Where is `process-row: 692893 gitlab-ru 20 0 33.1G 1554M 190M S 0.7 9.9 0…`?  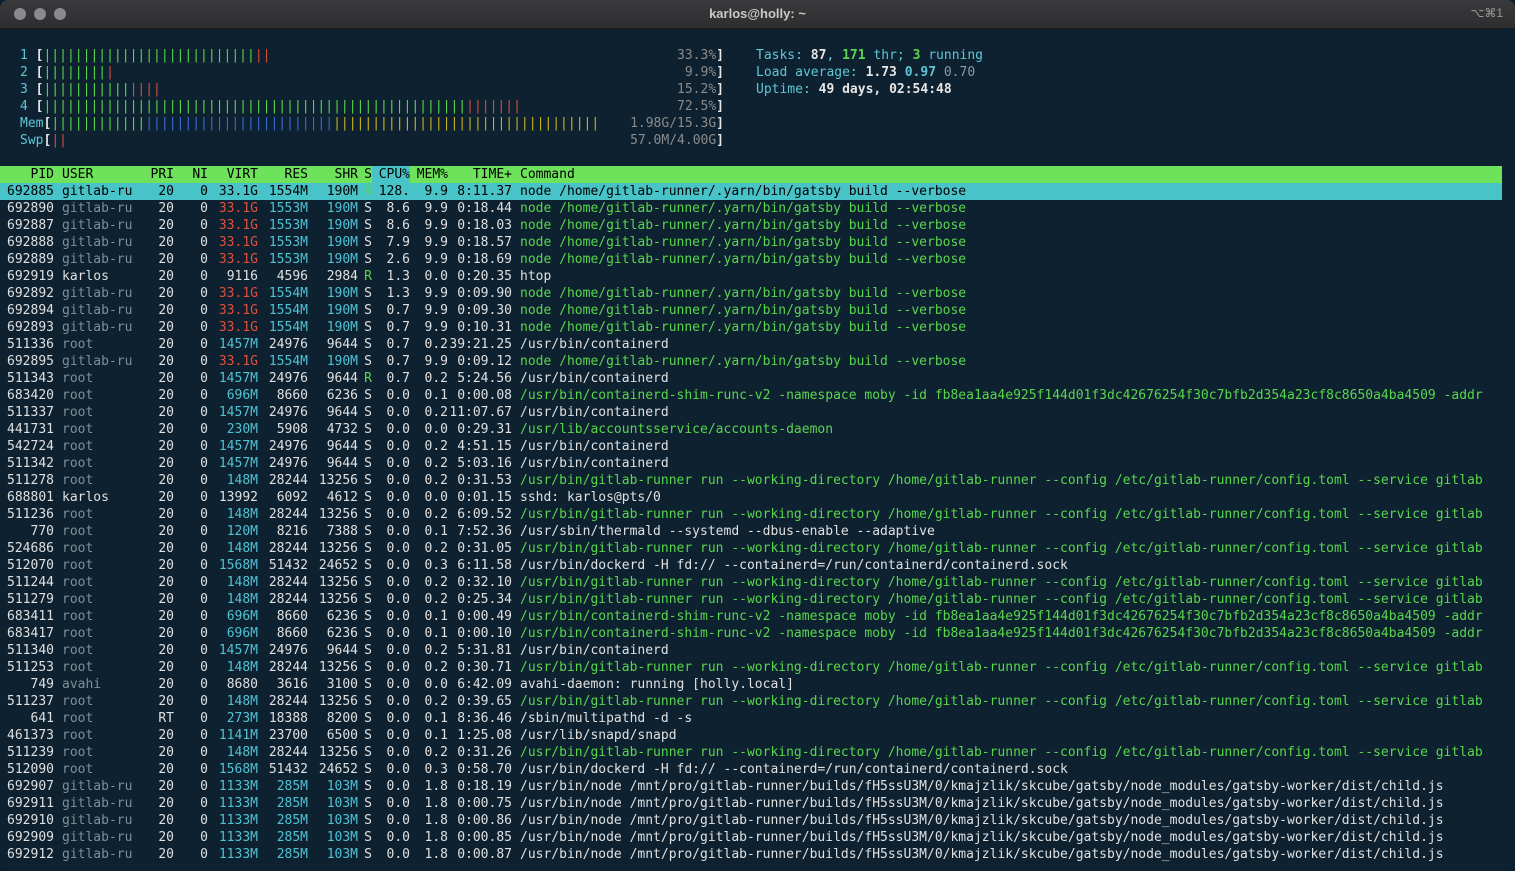
process-row: 692893 gitlab-ru 20 0 33.1G 1554M 190M S 0.7 9.9 0… is located at coordinates (751, 327).